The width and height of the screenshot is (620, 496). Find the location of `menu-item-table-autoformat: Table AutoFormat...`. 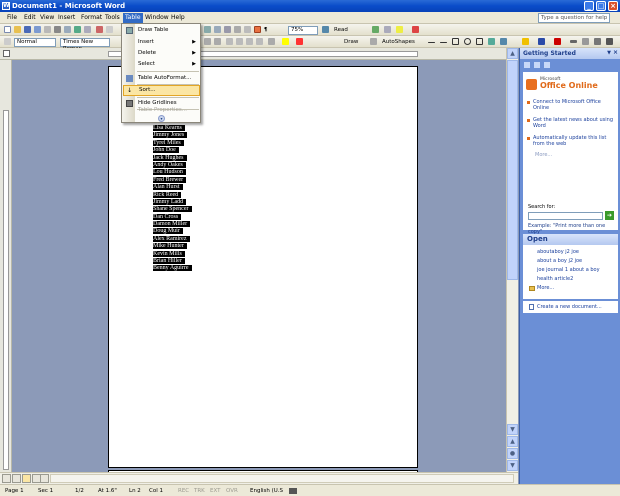

menu-item-table-autoformat: Table AutoFormat... is located at coordinates (161, 78).